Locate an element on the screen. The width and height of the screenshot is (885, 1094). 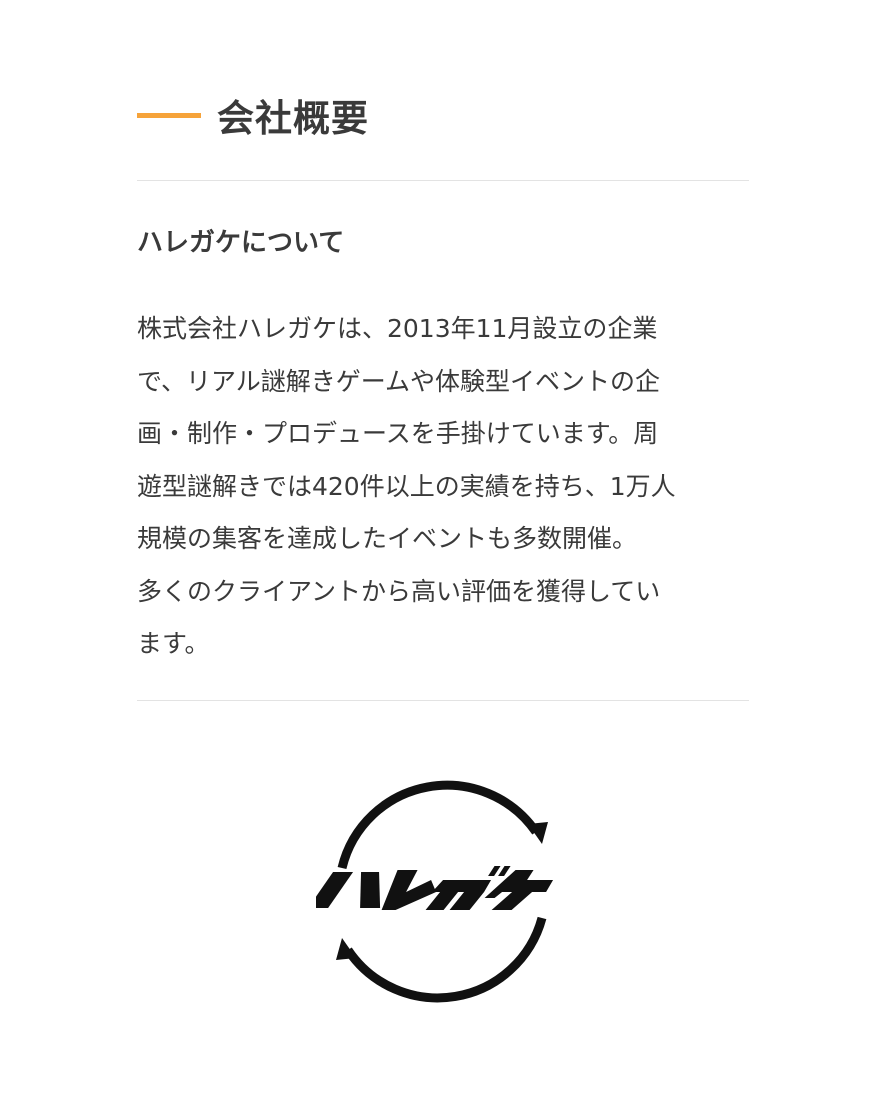
section-title: 会社概要 is located at coordinates (293, 118).